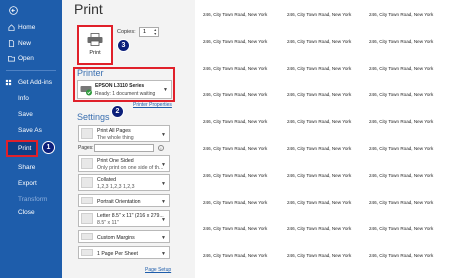 The image size is (474, 278). What do you see at coordinates (31, 11) in the screenshot?
I see `back-button` at bounding box center [31, 11].